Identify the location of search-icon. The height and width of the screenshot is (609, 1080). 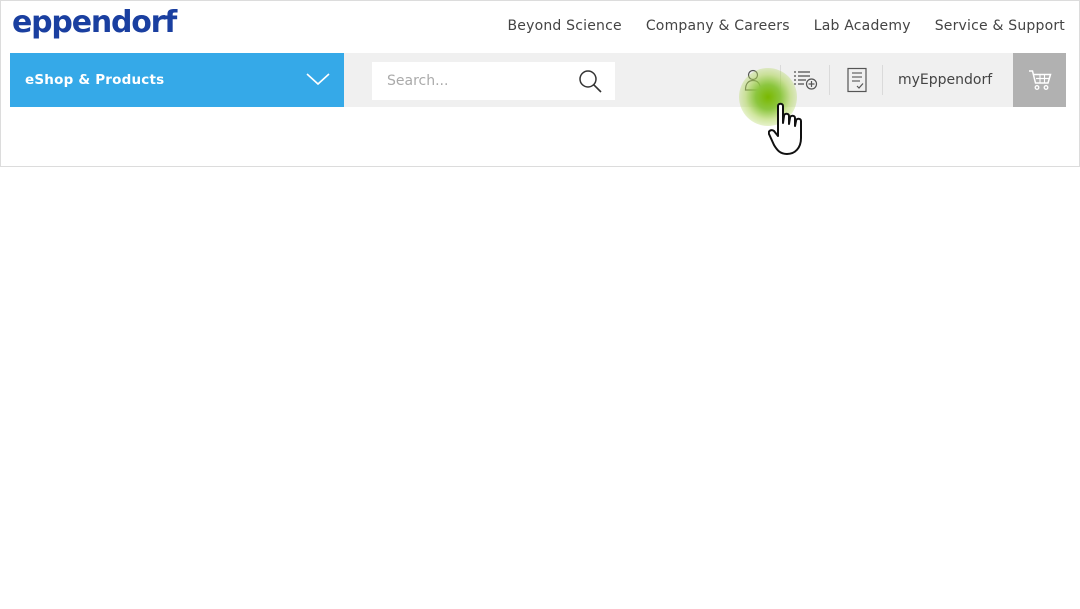
(590, 81).